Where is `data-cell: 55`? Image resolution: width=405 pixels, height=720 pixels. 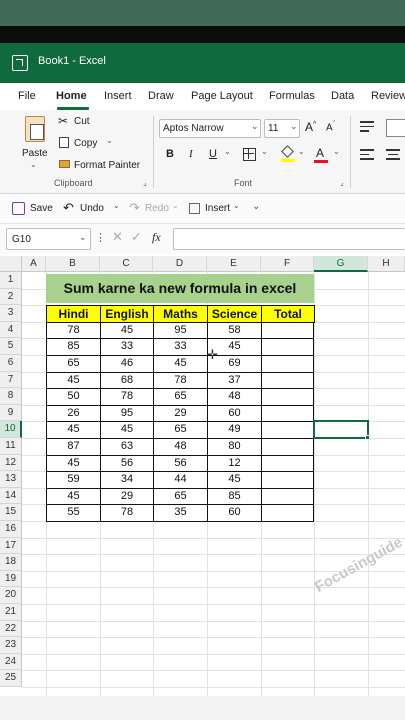
data-cell: 55 is located at coordinates (73, 513).